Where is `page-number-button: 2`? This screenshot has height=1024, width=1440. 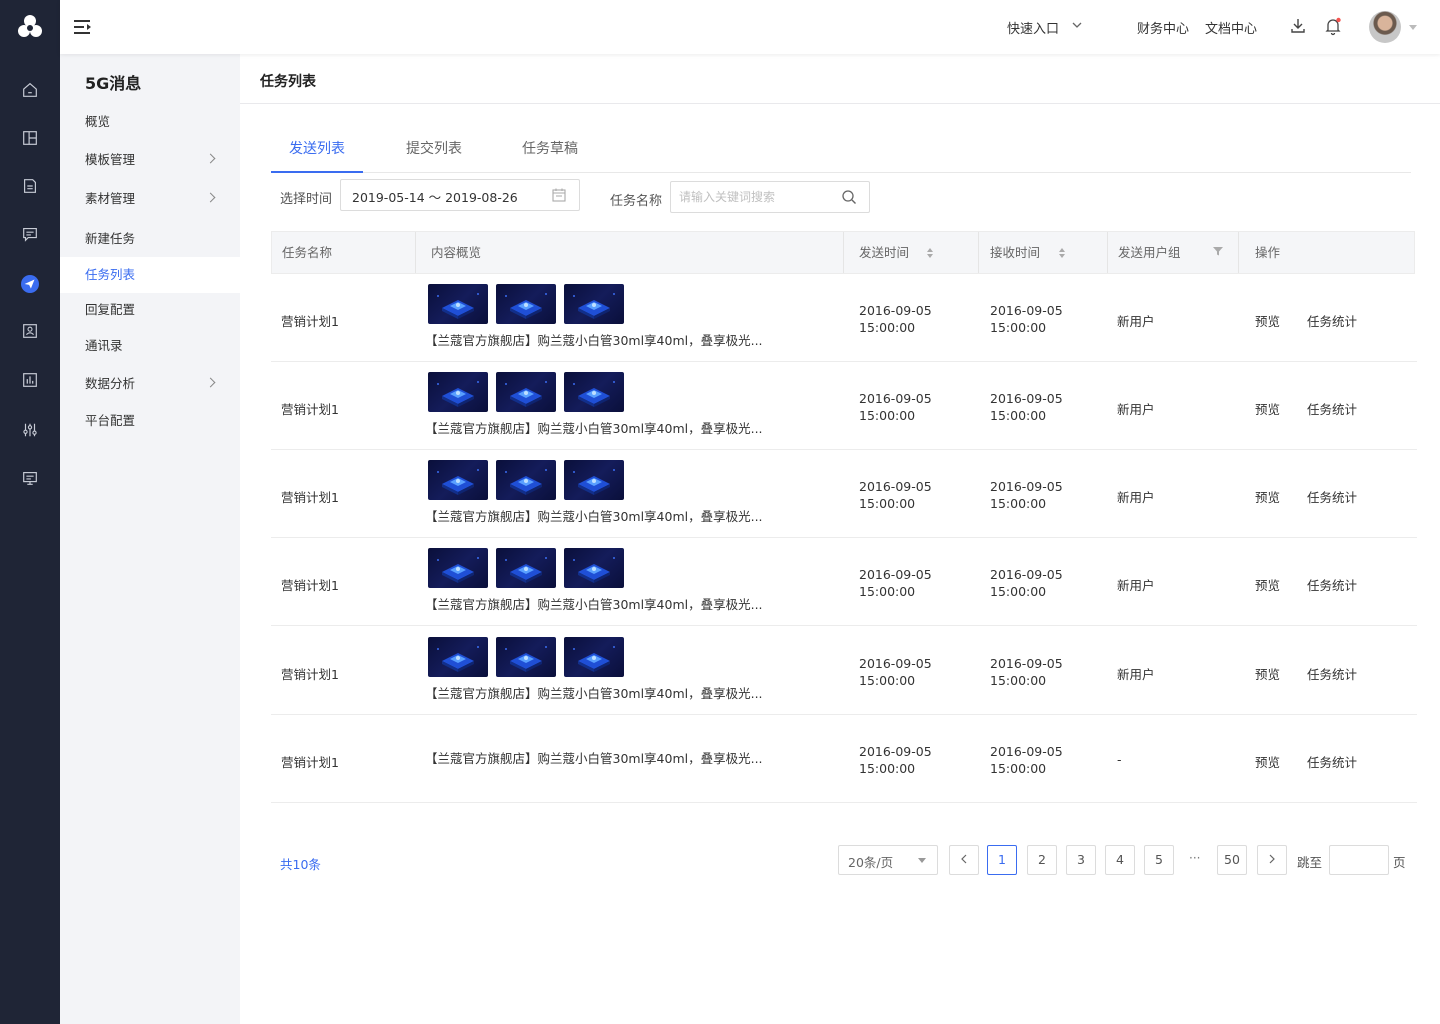
page-number-button: 2 is located at coordinates (1042, 860).